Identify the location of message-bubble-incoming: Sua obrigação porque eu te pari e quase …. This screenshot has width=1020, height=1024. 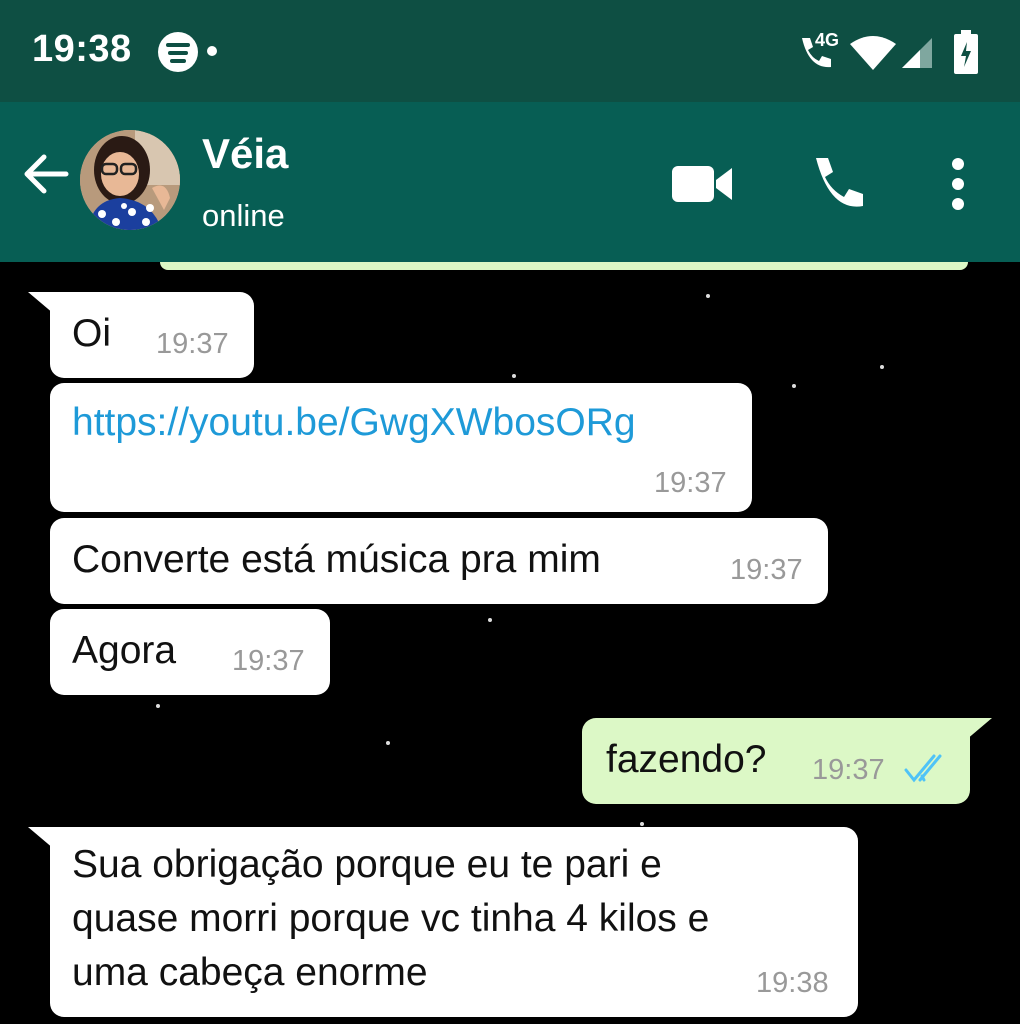
(454, 922).